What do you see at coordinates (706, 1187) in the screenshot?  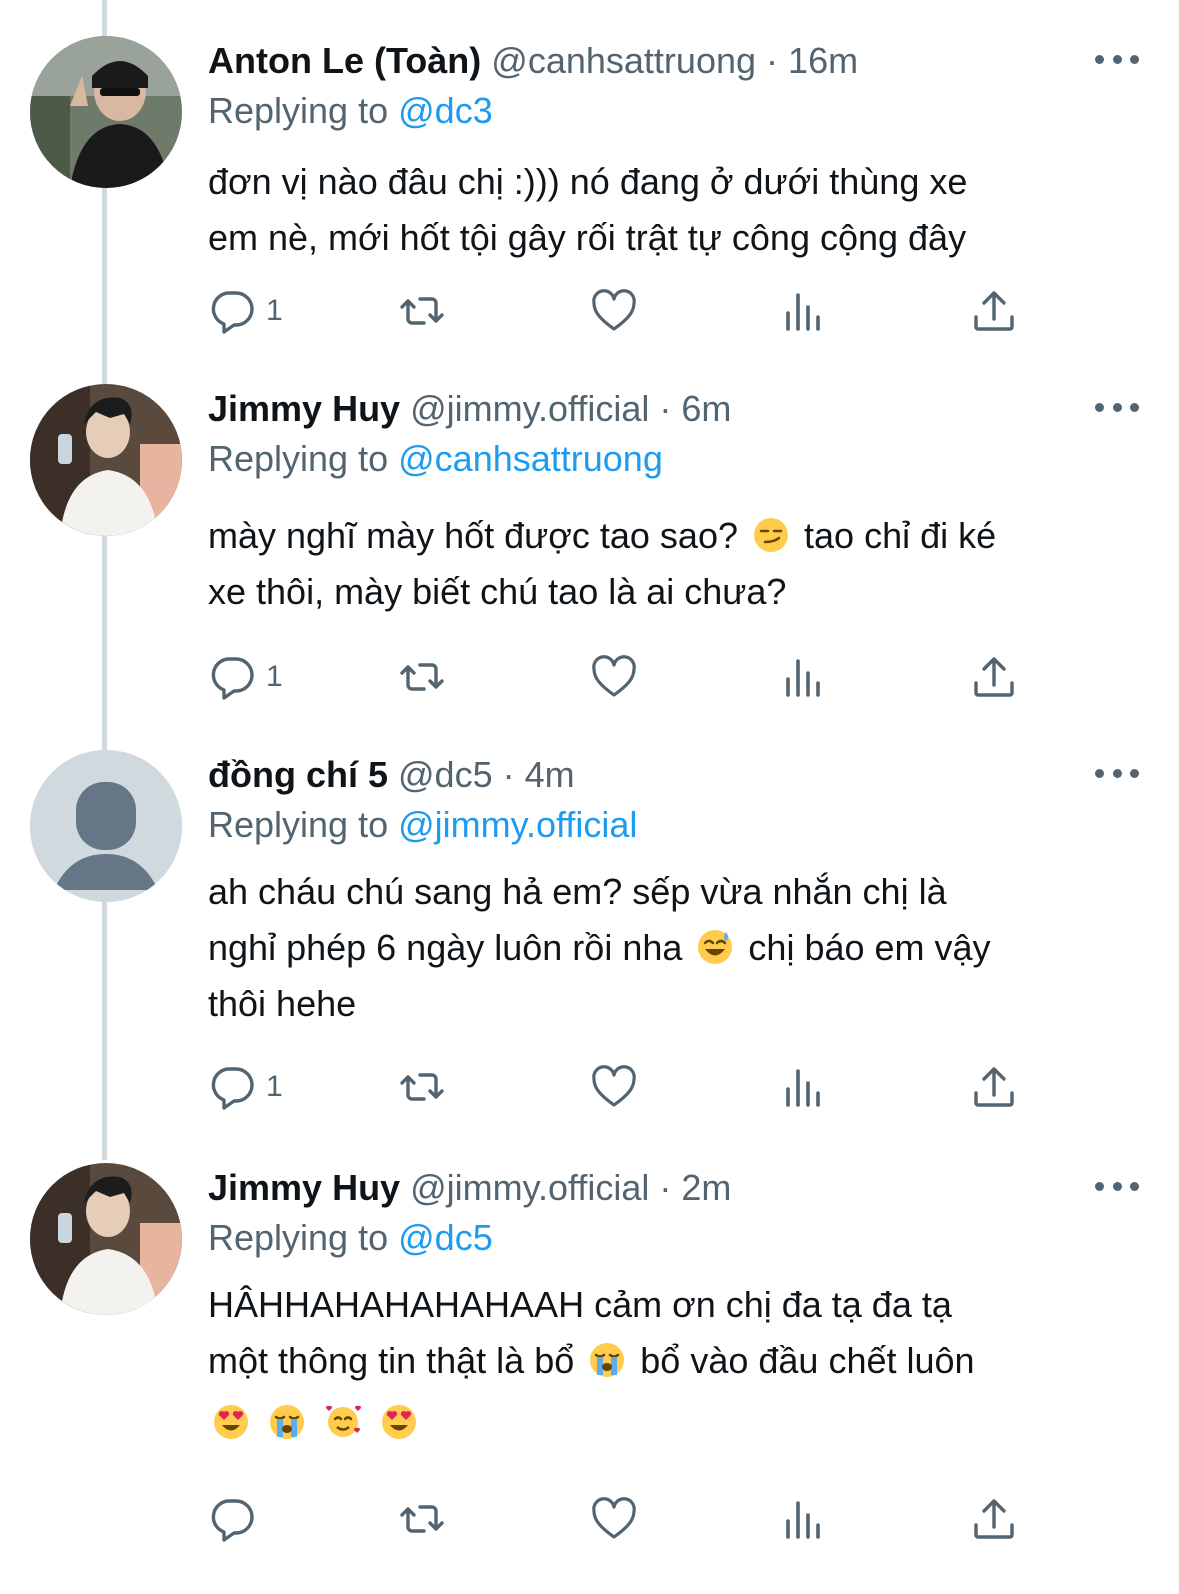 I see `timestamp: 2m` at bounding box center [706, 1187].